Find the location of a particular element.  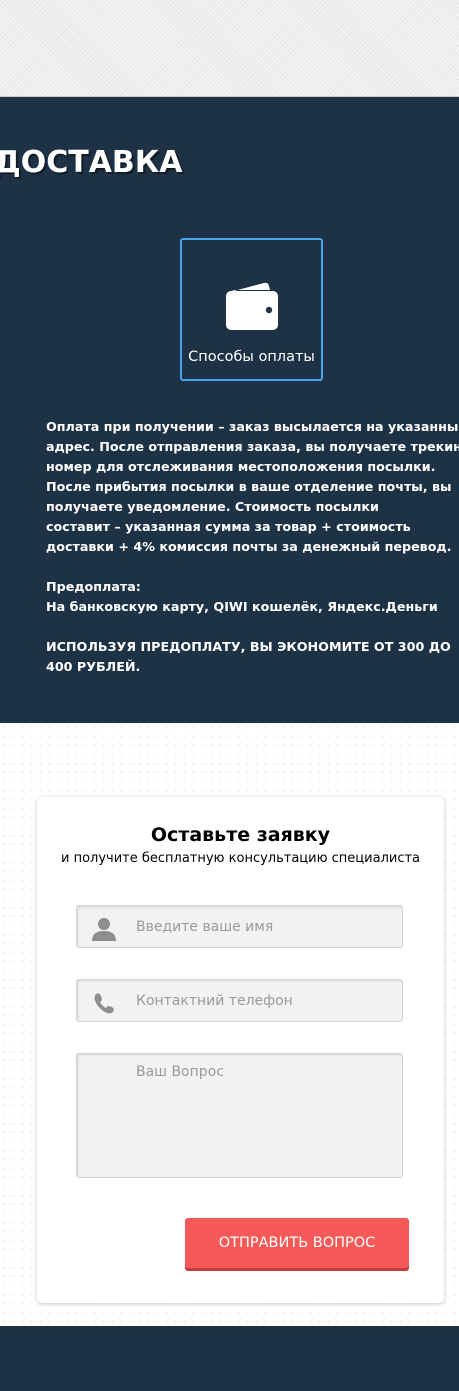

question-field is located at coordinates (239, 1115).